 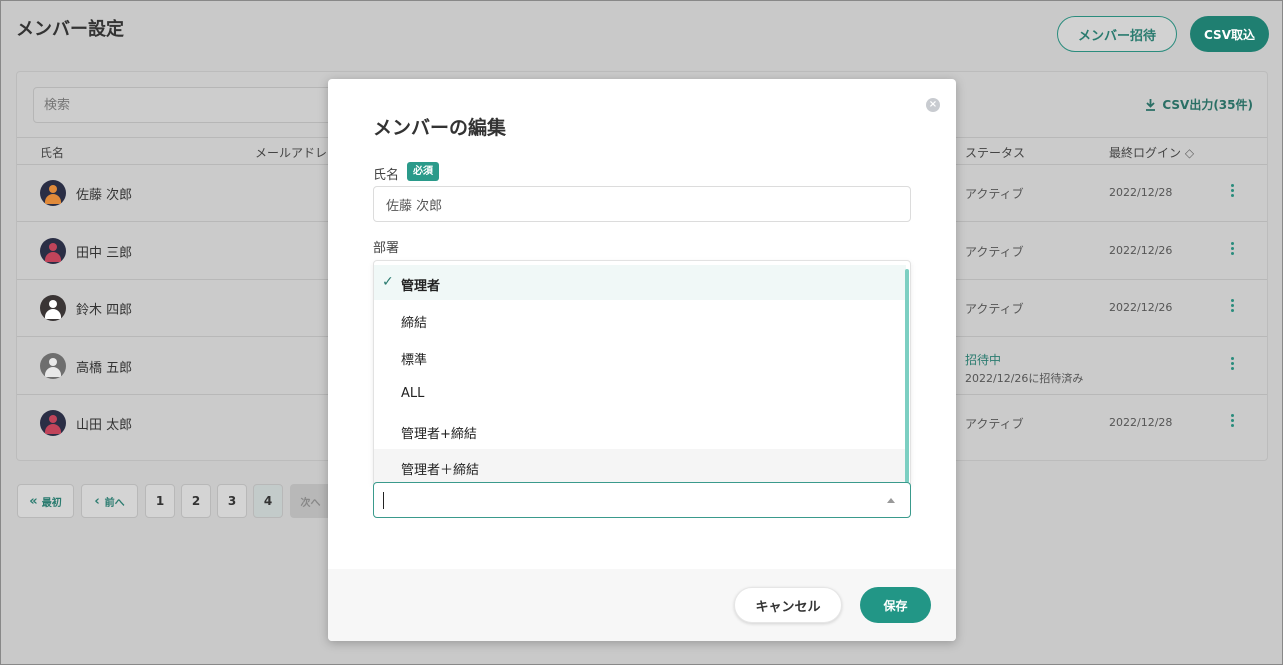 I want to click on pager-page-button: 3, so click(x=232, y=501).